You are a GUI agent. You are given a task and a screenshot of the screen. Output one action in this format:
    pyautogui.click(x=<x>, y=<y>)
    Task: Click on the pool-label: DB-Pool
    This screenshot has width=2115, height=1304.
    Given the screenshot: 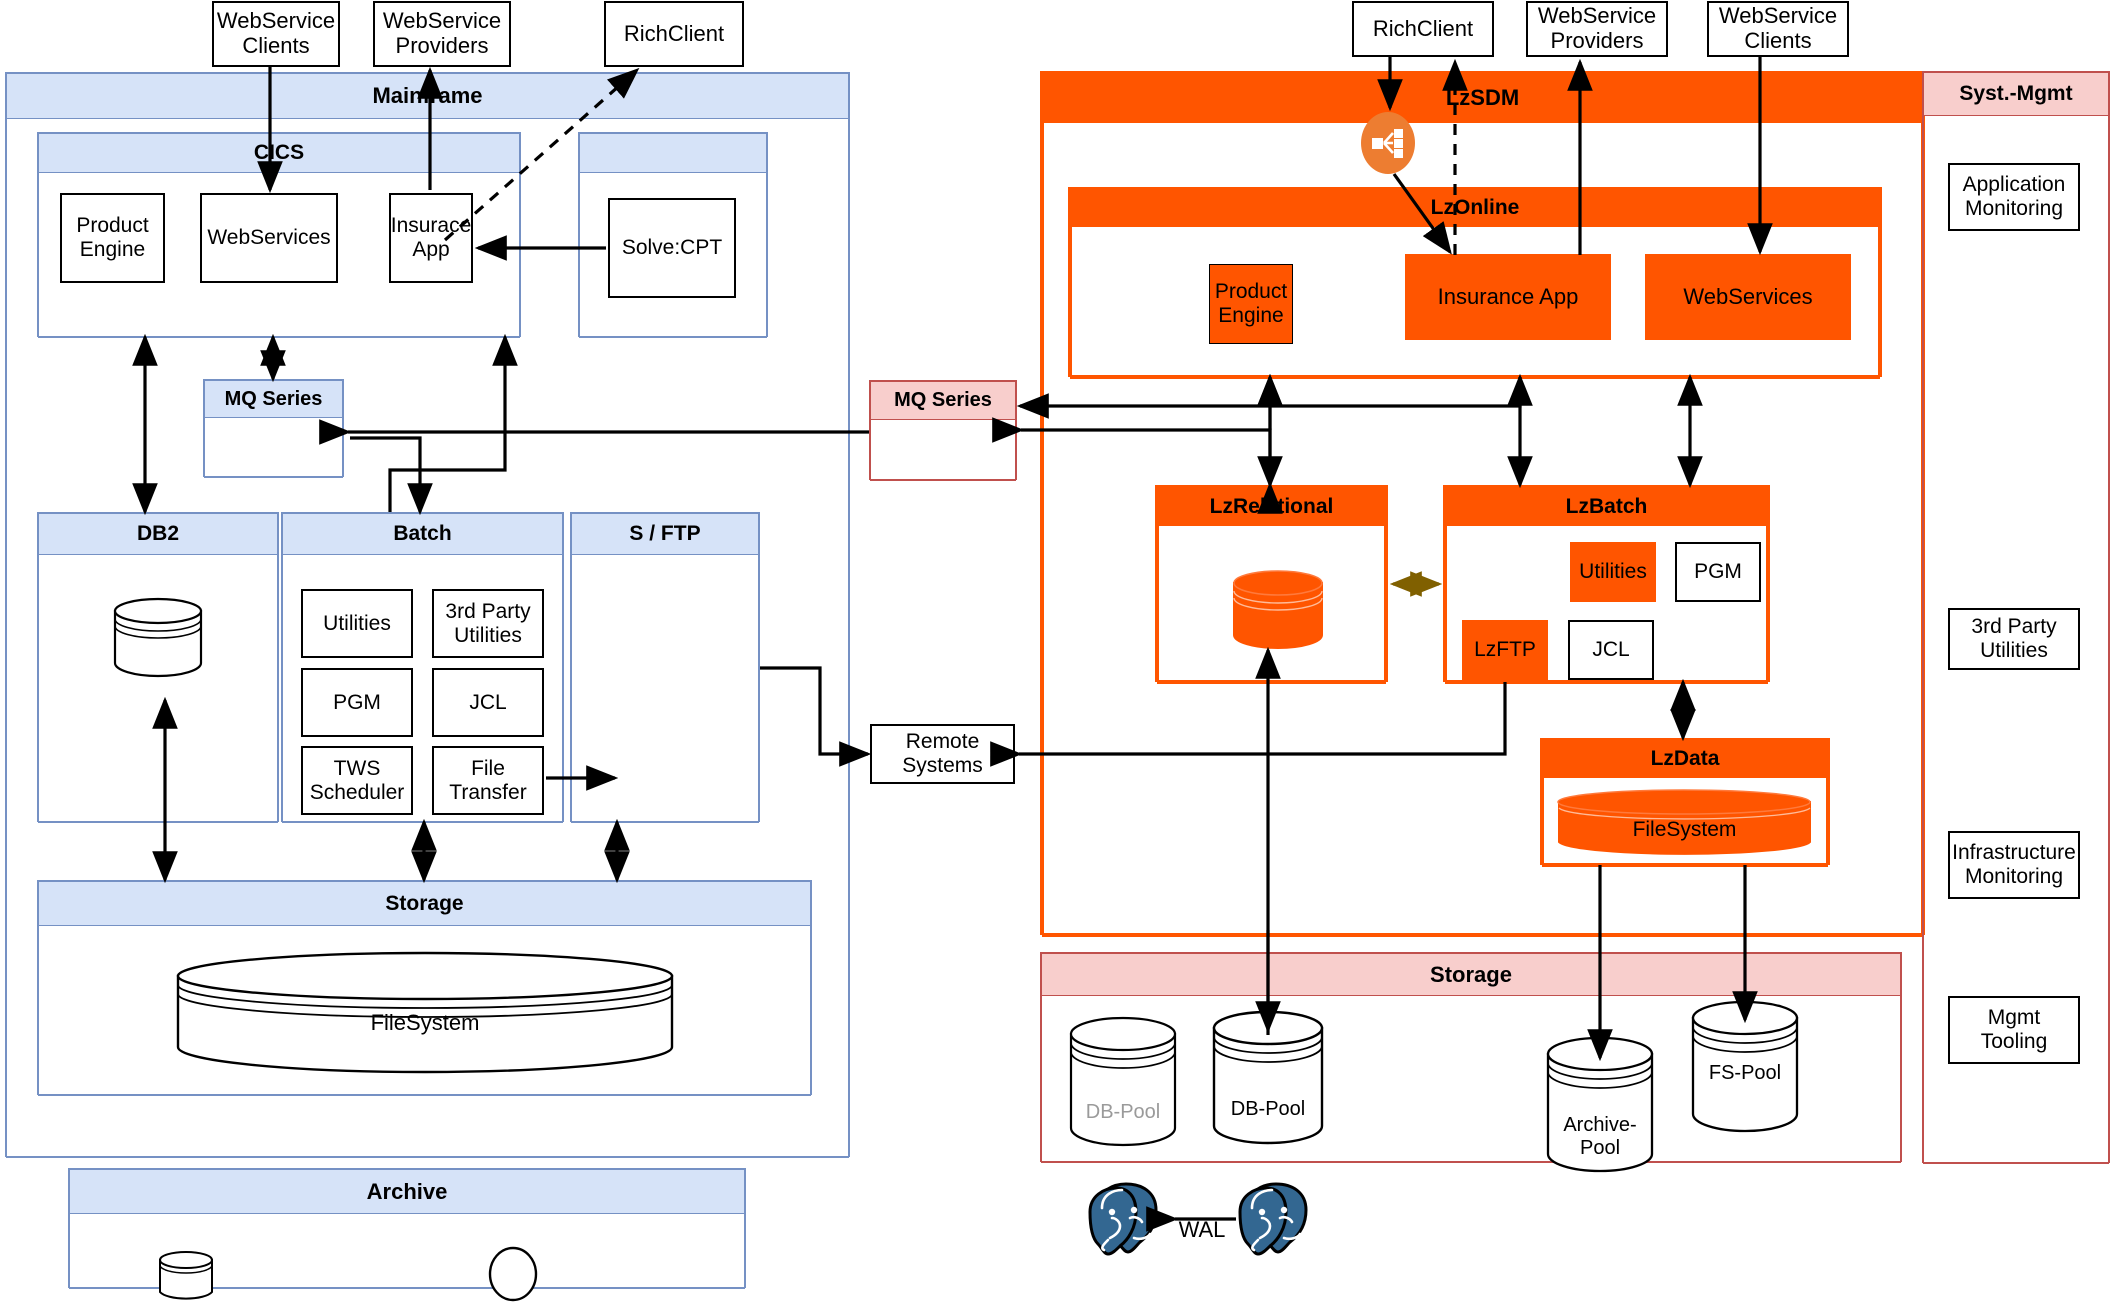 What is the action you would take?
    pyautogui.click(x=1123, y=1112)
    